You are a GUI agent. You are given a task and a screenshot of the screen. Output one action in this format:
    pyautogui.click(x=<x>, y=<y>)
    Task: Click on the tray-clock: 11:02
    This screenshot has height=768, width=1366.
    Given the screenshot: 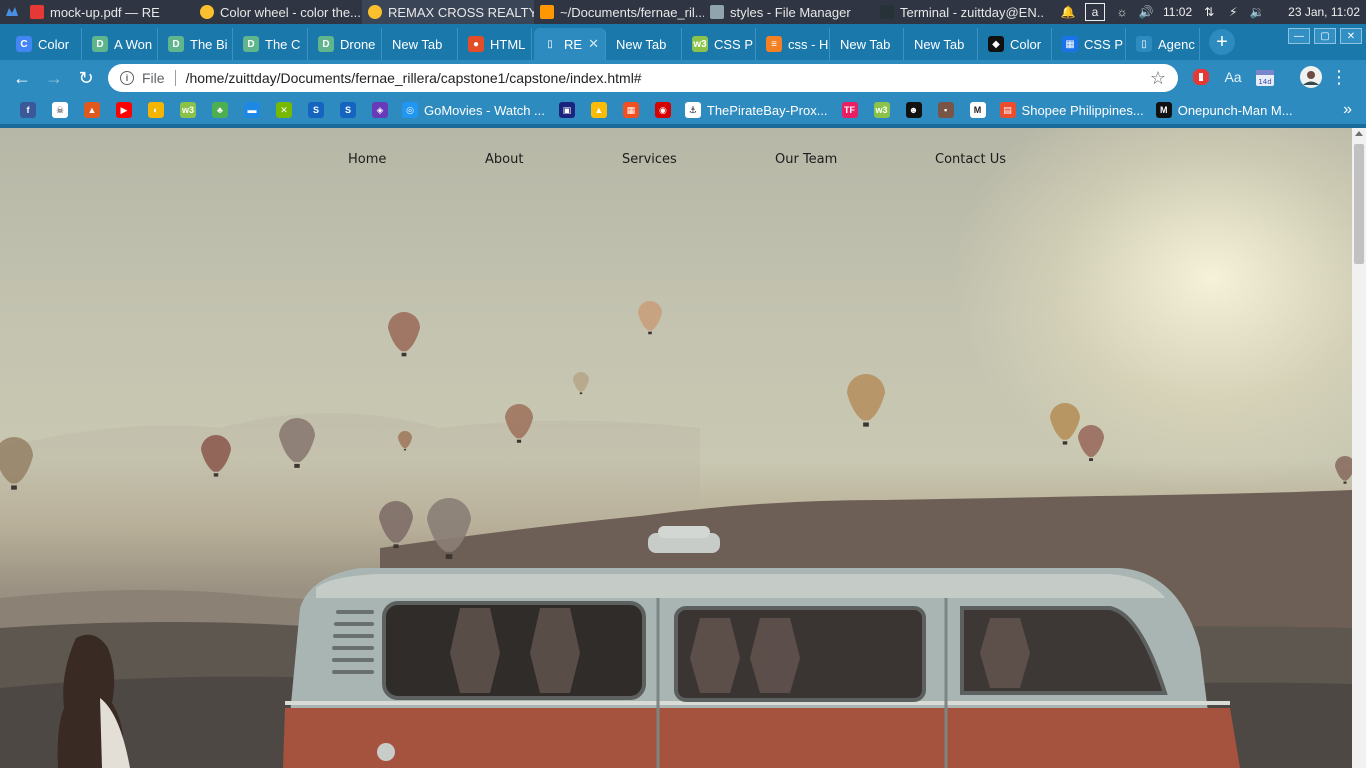 What is the action you would take?
    pyautogui.click(x=1177, y=12)
    